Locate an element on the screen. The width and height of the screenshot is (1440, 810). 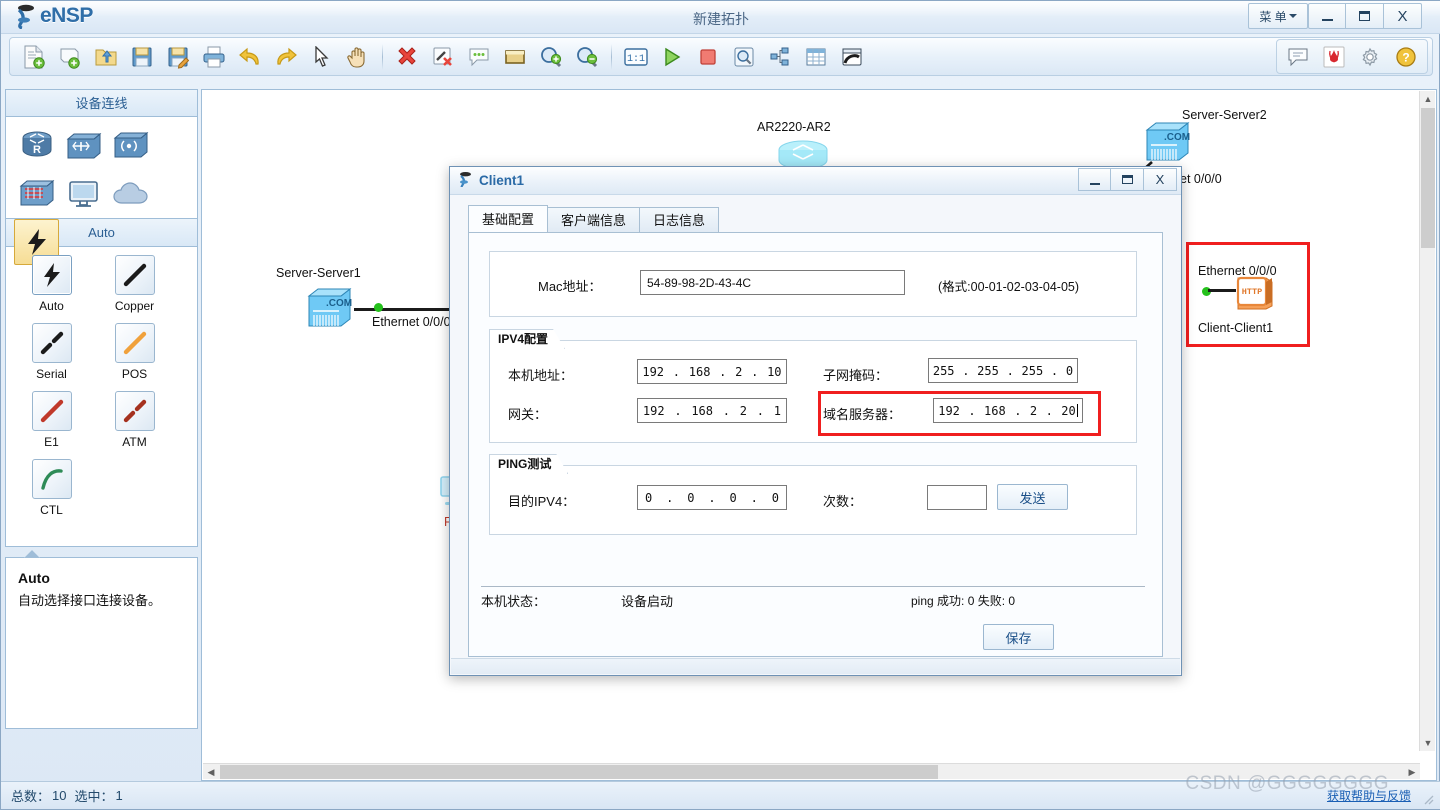
status-bar: 总数： 10 选中： 1 is located at coordinates (720, 795).